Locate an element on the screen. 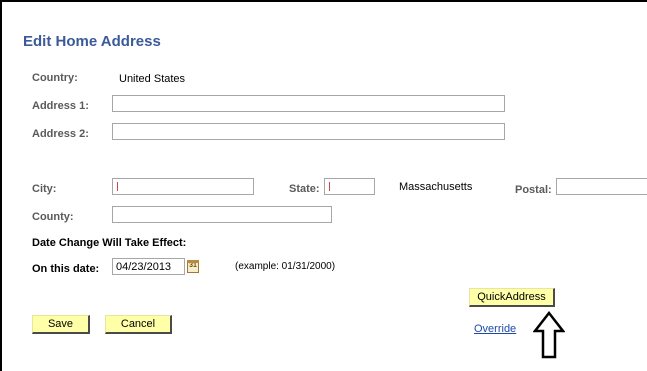 This screenshot has width=647, height=371. state-name: Massachusetts is located at coordinates (436, 187).